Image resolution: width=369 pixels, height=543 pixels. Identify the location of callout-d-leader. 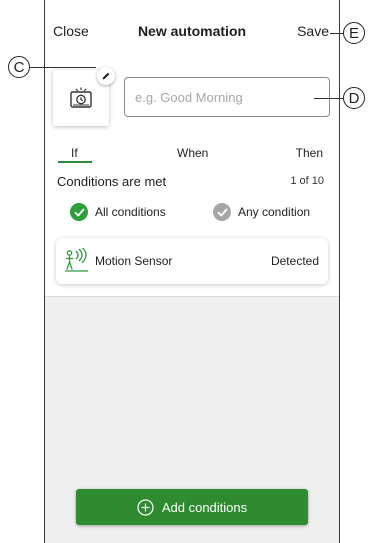
(328, 98).